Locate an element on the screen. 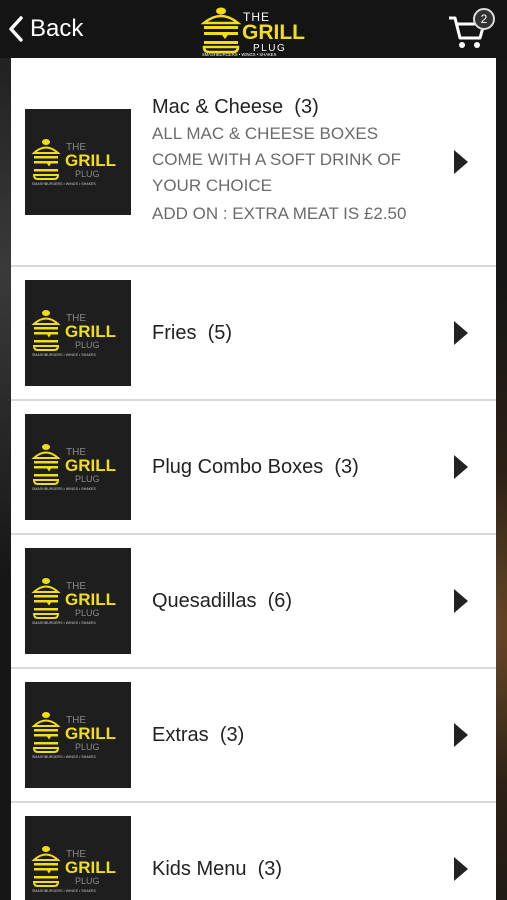  back-label: Back is located at coordinates (57, 28).